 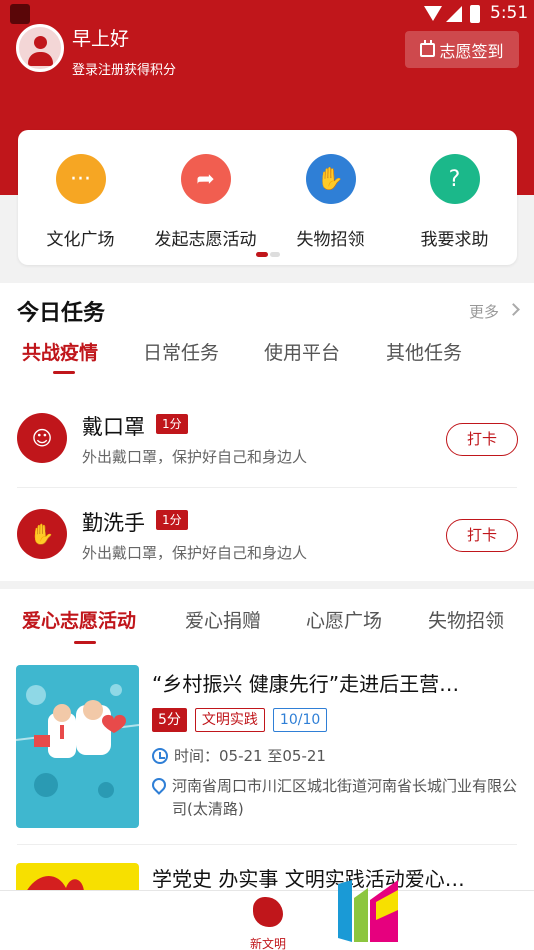 I want to click on quick-action-label: 失物招领, so click(x=330, y=240).